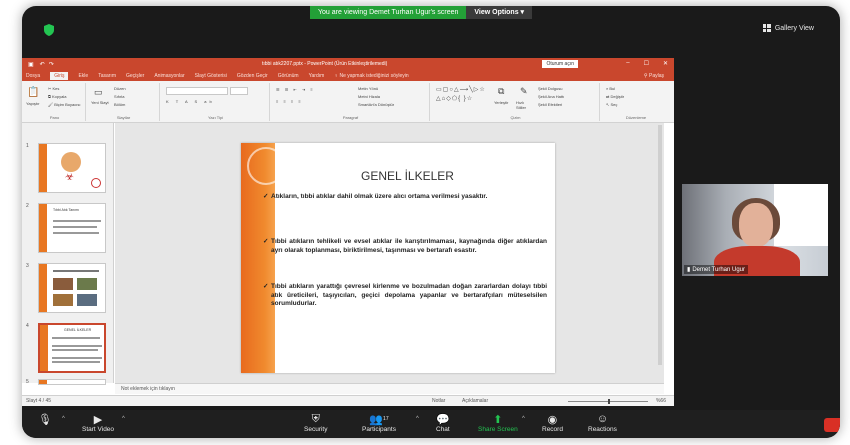  Describe the element at coordinates (100, 102) in the screenshot. I see `new-slide-button: Yeni Slayt` at that location.